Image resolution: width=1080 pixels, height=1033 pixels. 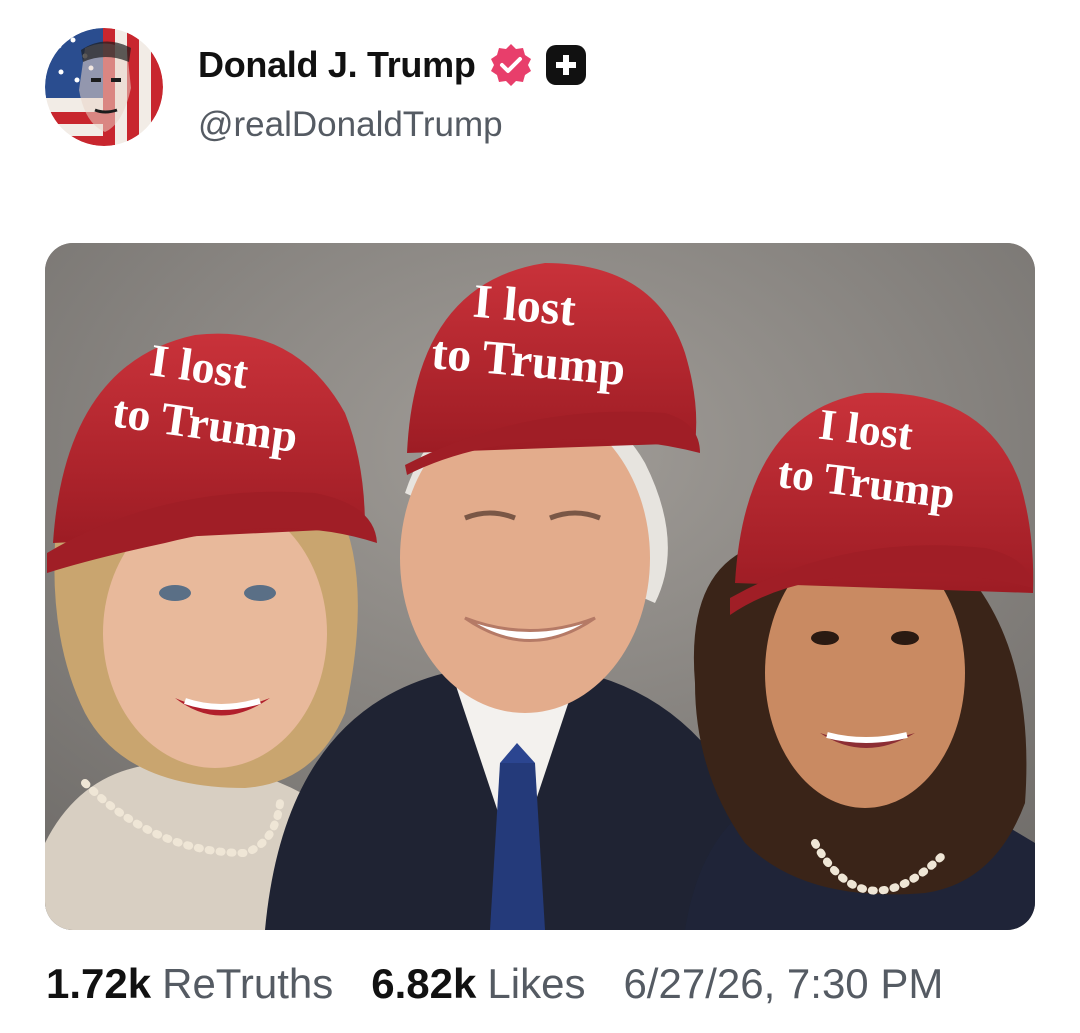 I want to click on avatar, so click(x=104, y=87).